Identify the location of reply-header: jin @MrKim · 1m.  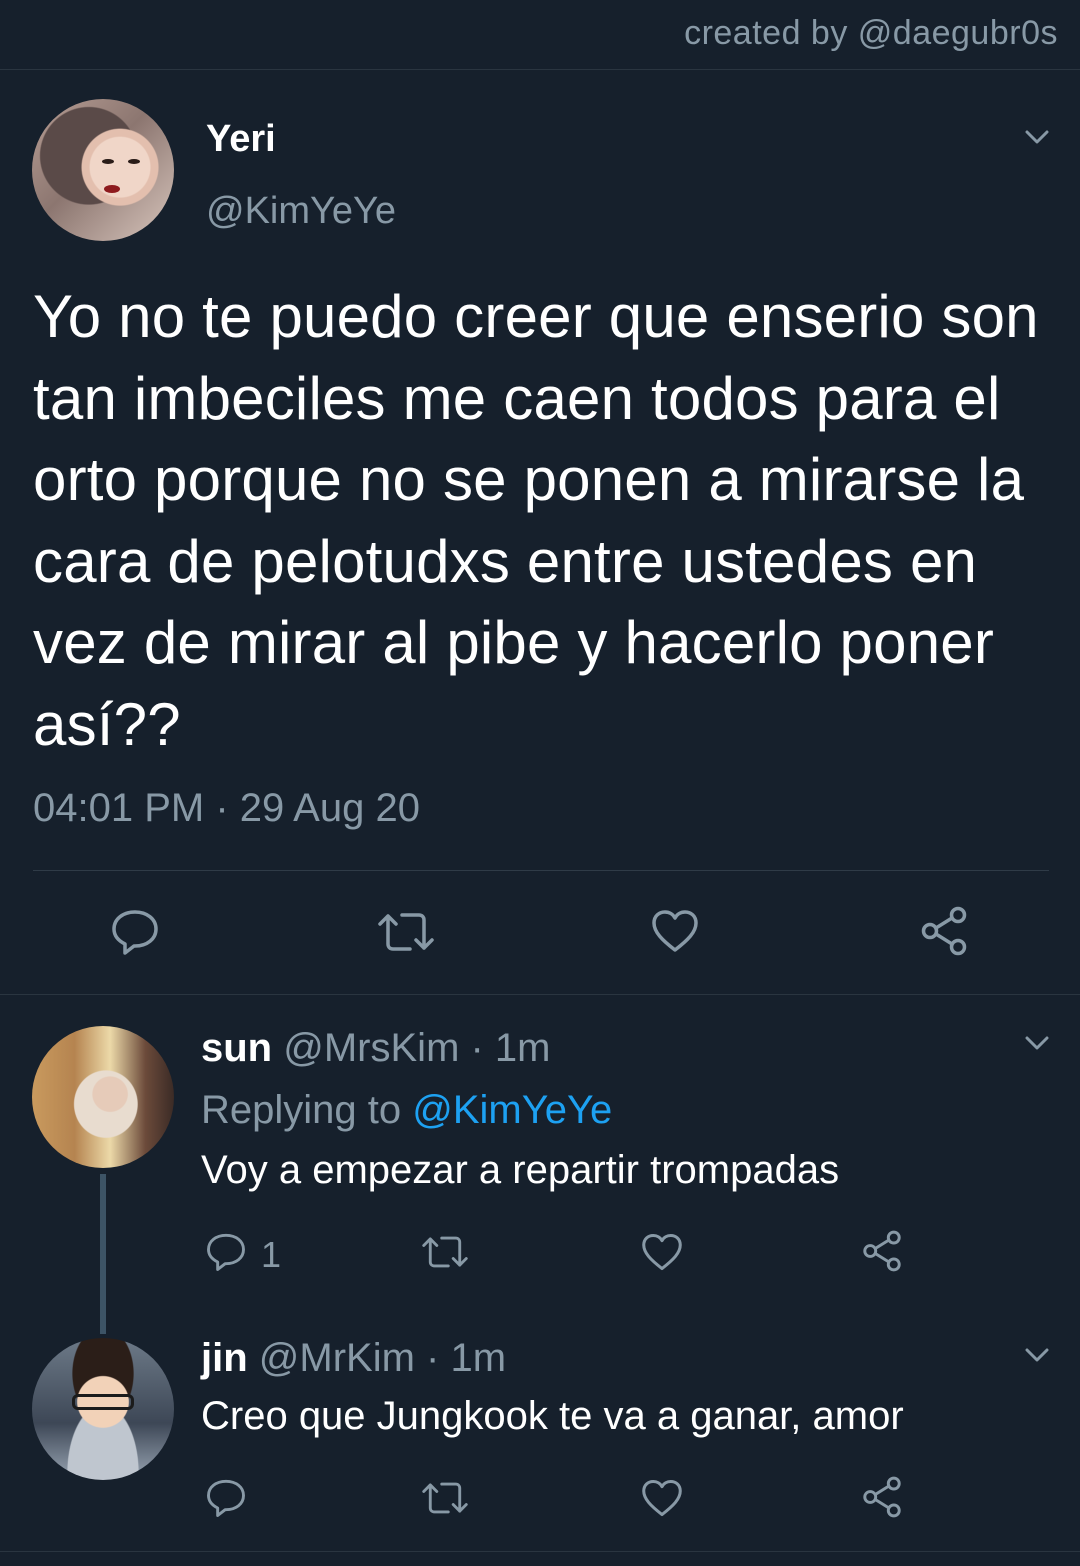
(353, 1358).